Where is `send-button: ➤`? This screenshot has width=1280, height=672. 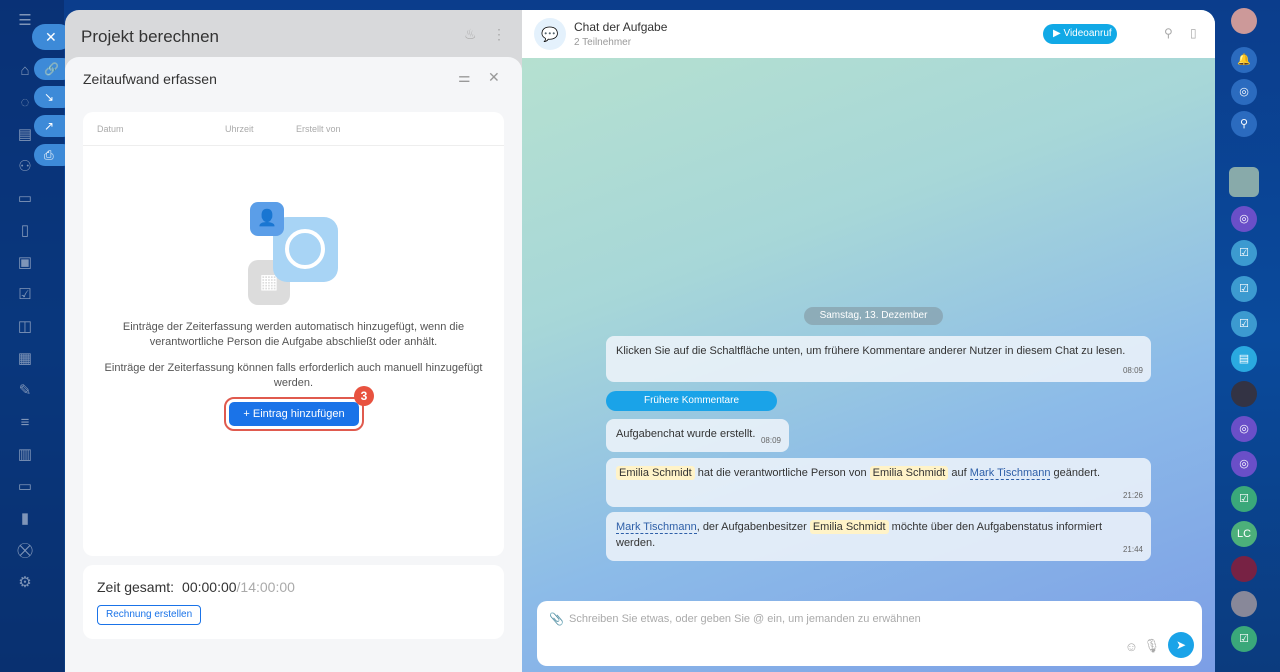 send-button: ➤ is located at coordinates (1181, 645).